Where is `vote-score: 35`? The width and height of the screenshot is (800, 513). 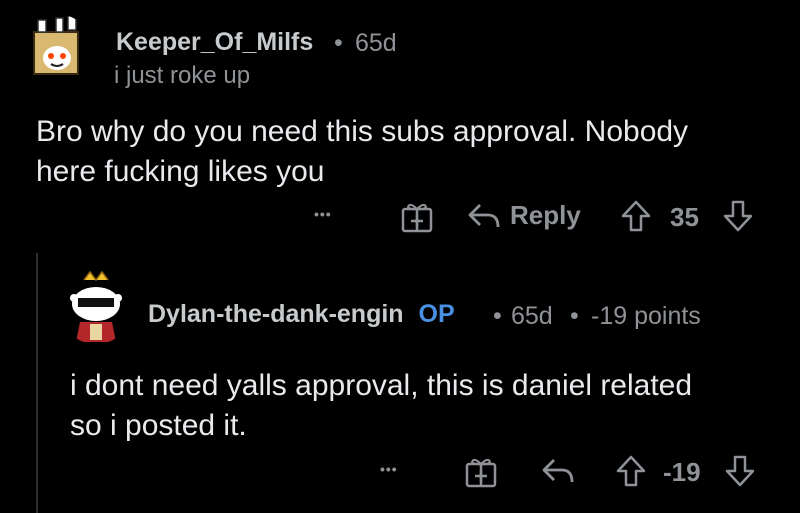
vote-score: 35 is located at coordinates (684, 217).